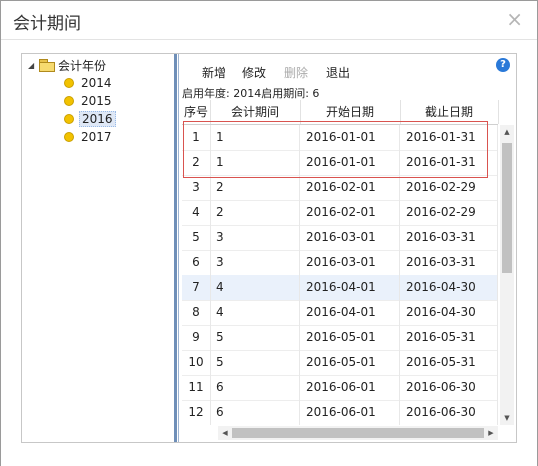  Describe the element at coordinates (350, 412) in the screenshot. I see `cell-start-date: 2016-06-01` at that location.